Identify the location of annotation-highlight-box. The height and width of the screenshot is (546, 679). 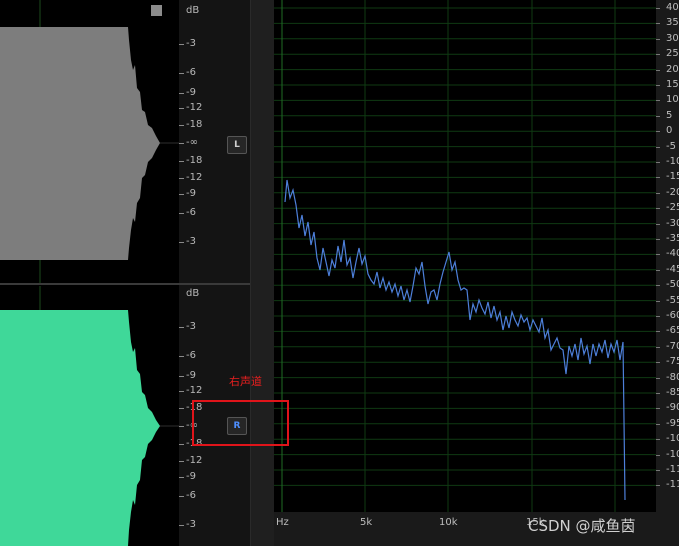
(240, 423).